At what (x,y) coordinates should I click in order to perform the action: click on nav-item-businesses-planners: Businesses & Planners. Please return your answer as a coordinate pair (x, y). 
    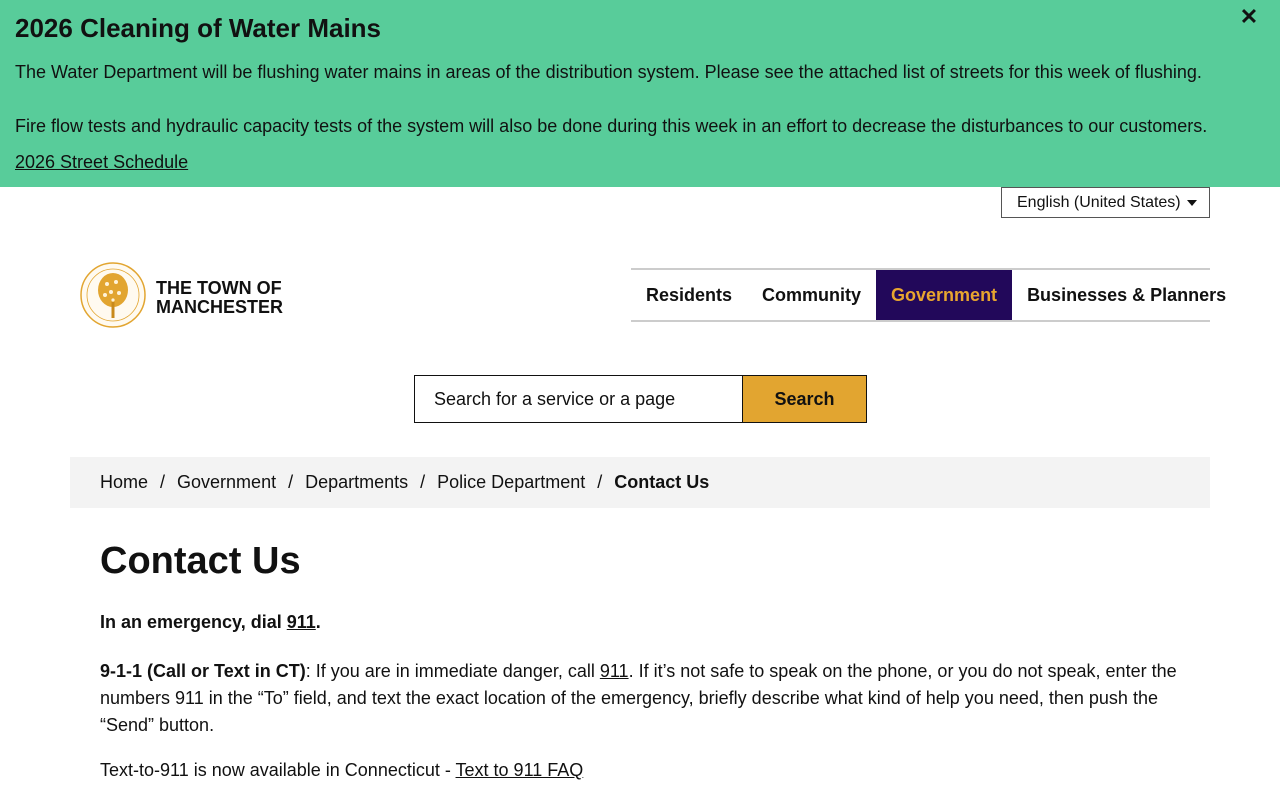
    Looking at the image, I should click on (1126, 295).